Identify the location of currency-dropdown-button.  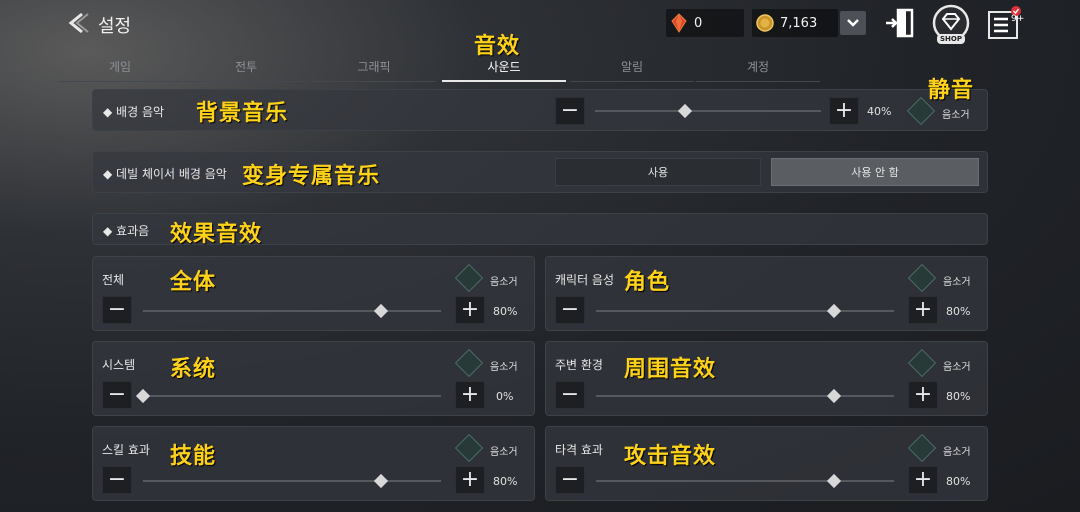
(853, 23).